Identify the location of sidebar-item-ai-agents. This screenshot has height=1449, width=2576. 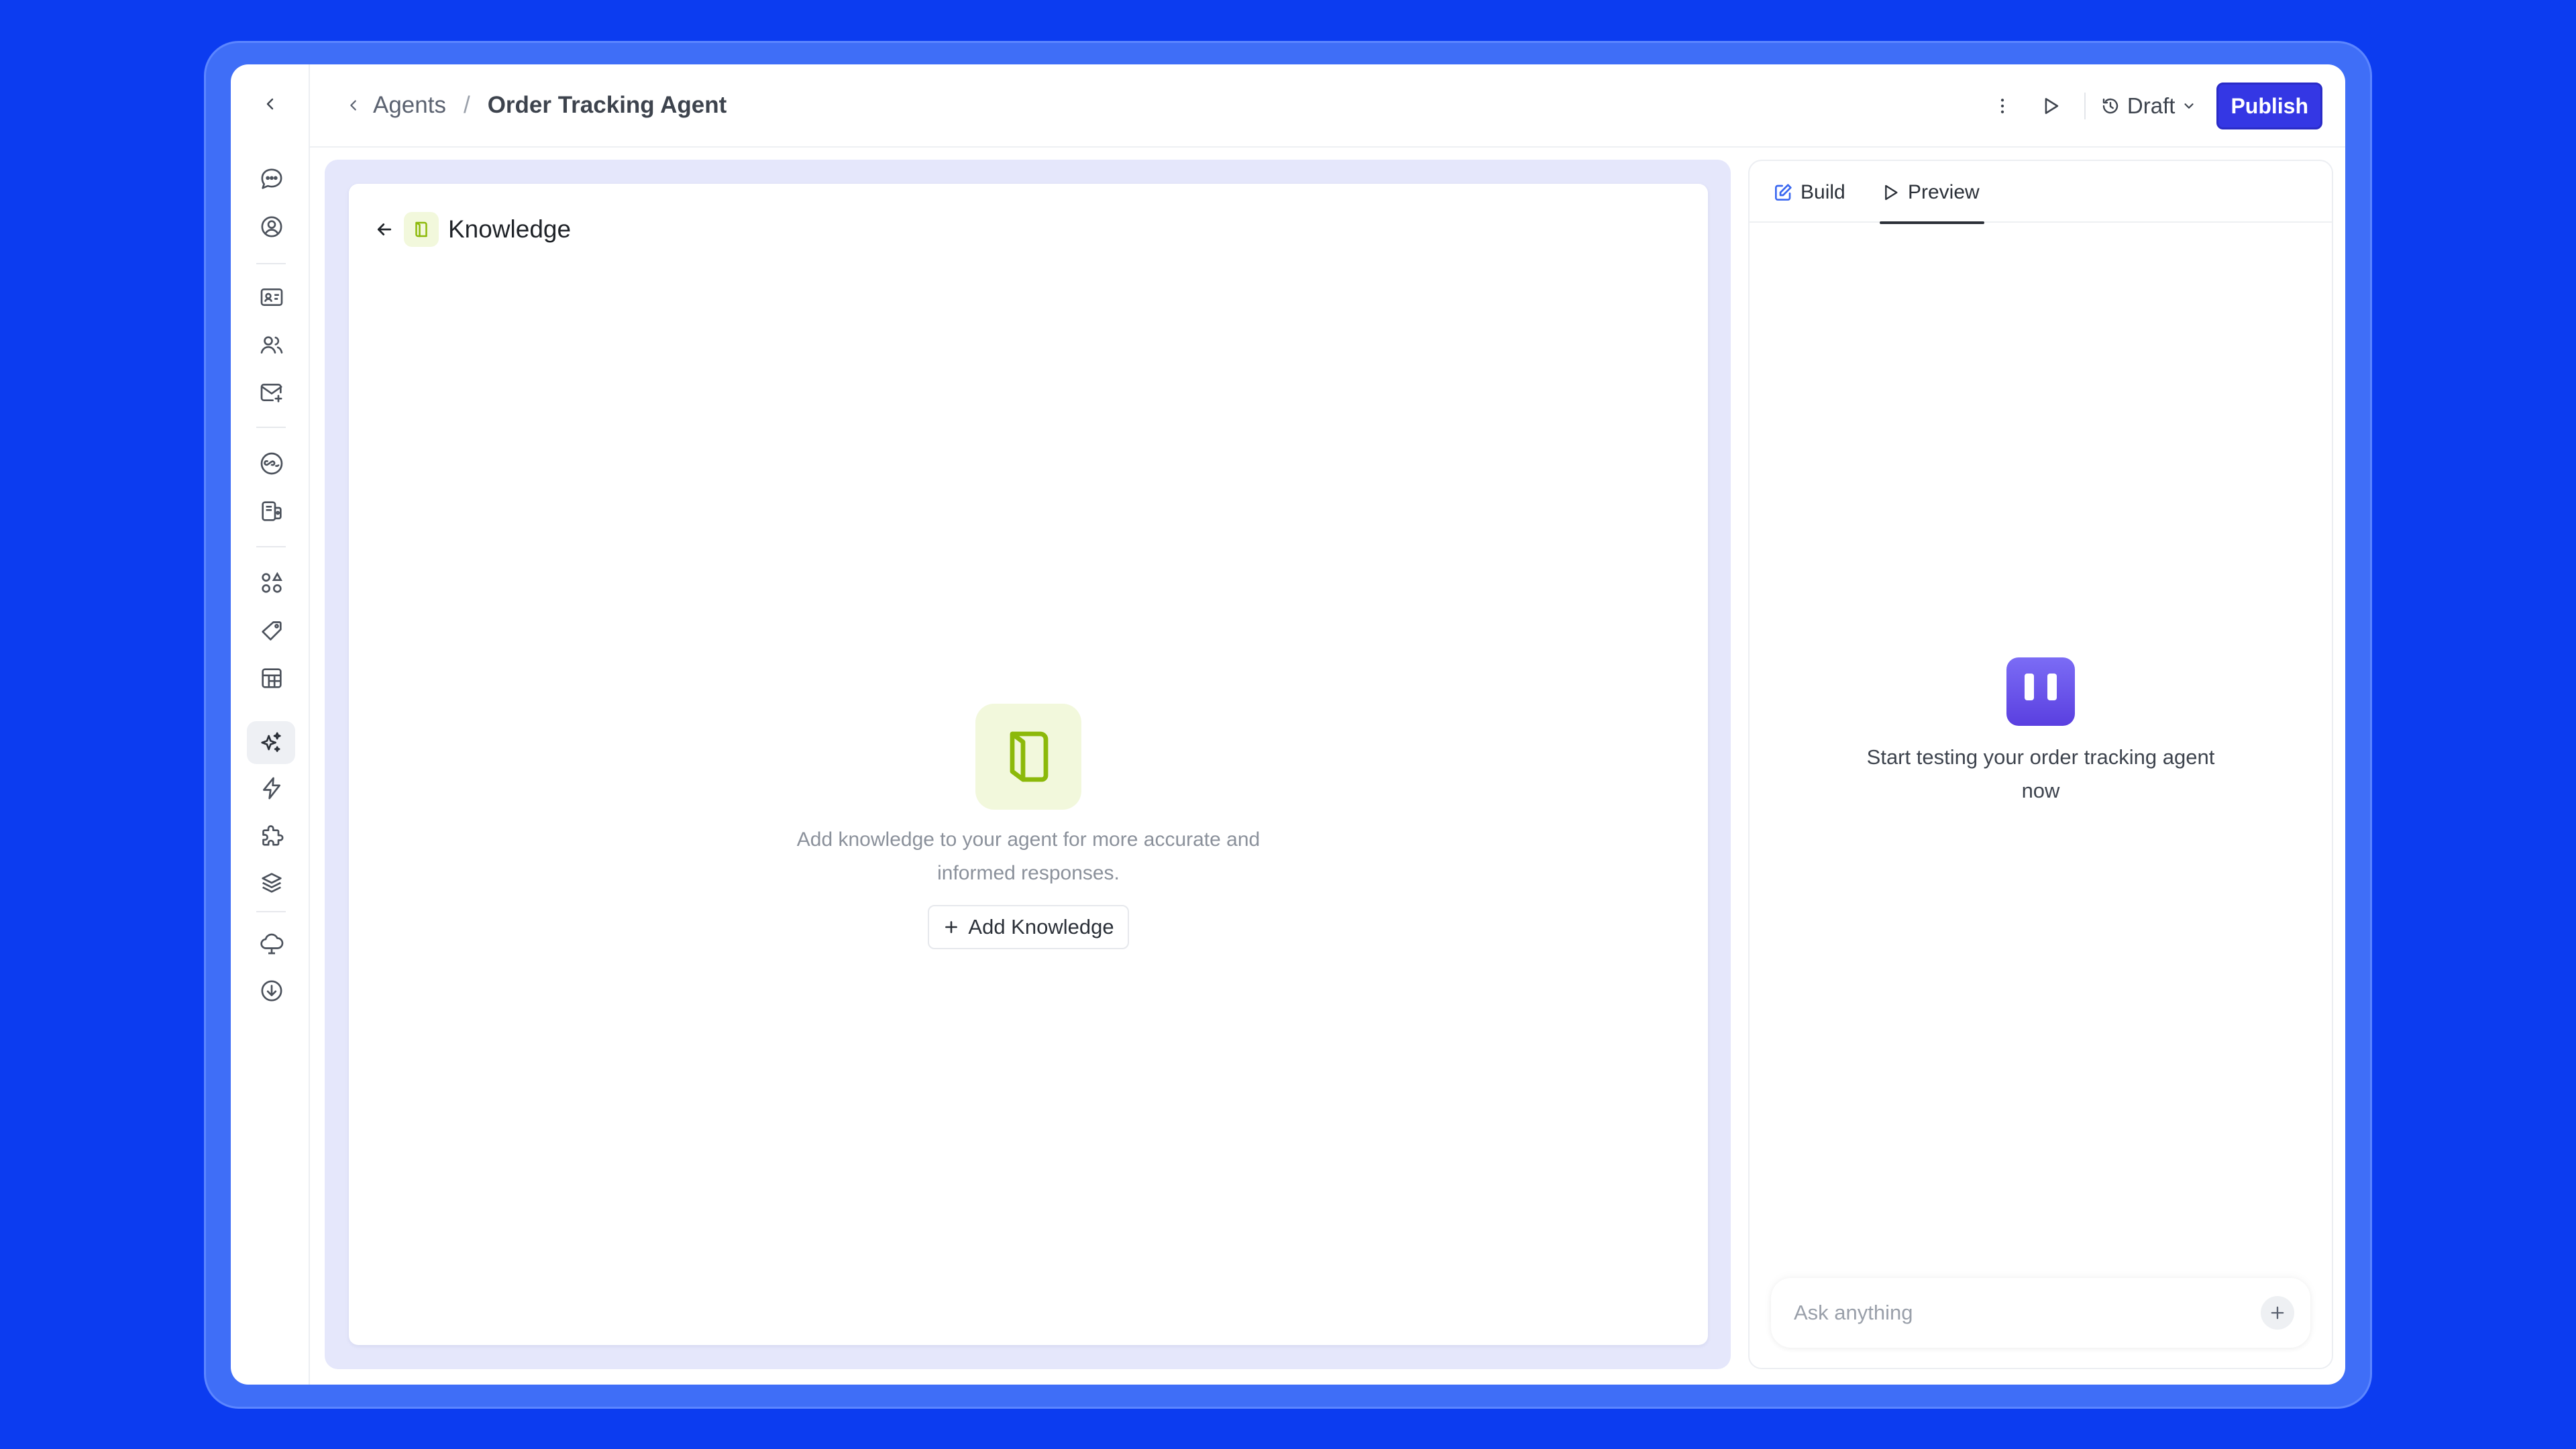
(271, 742).